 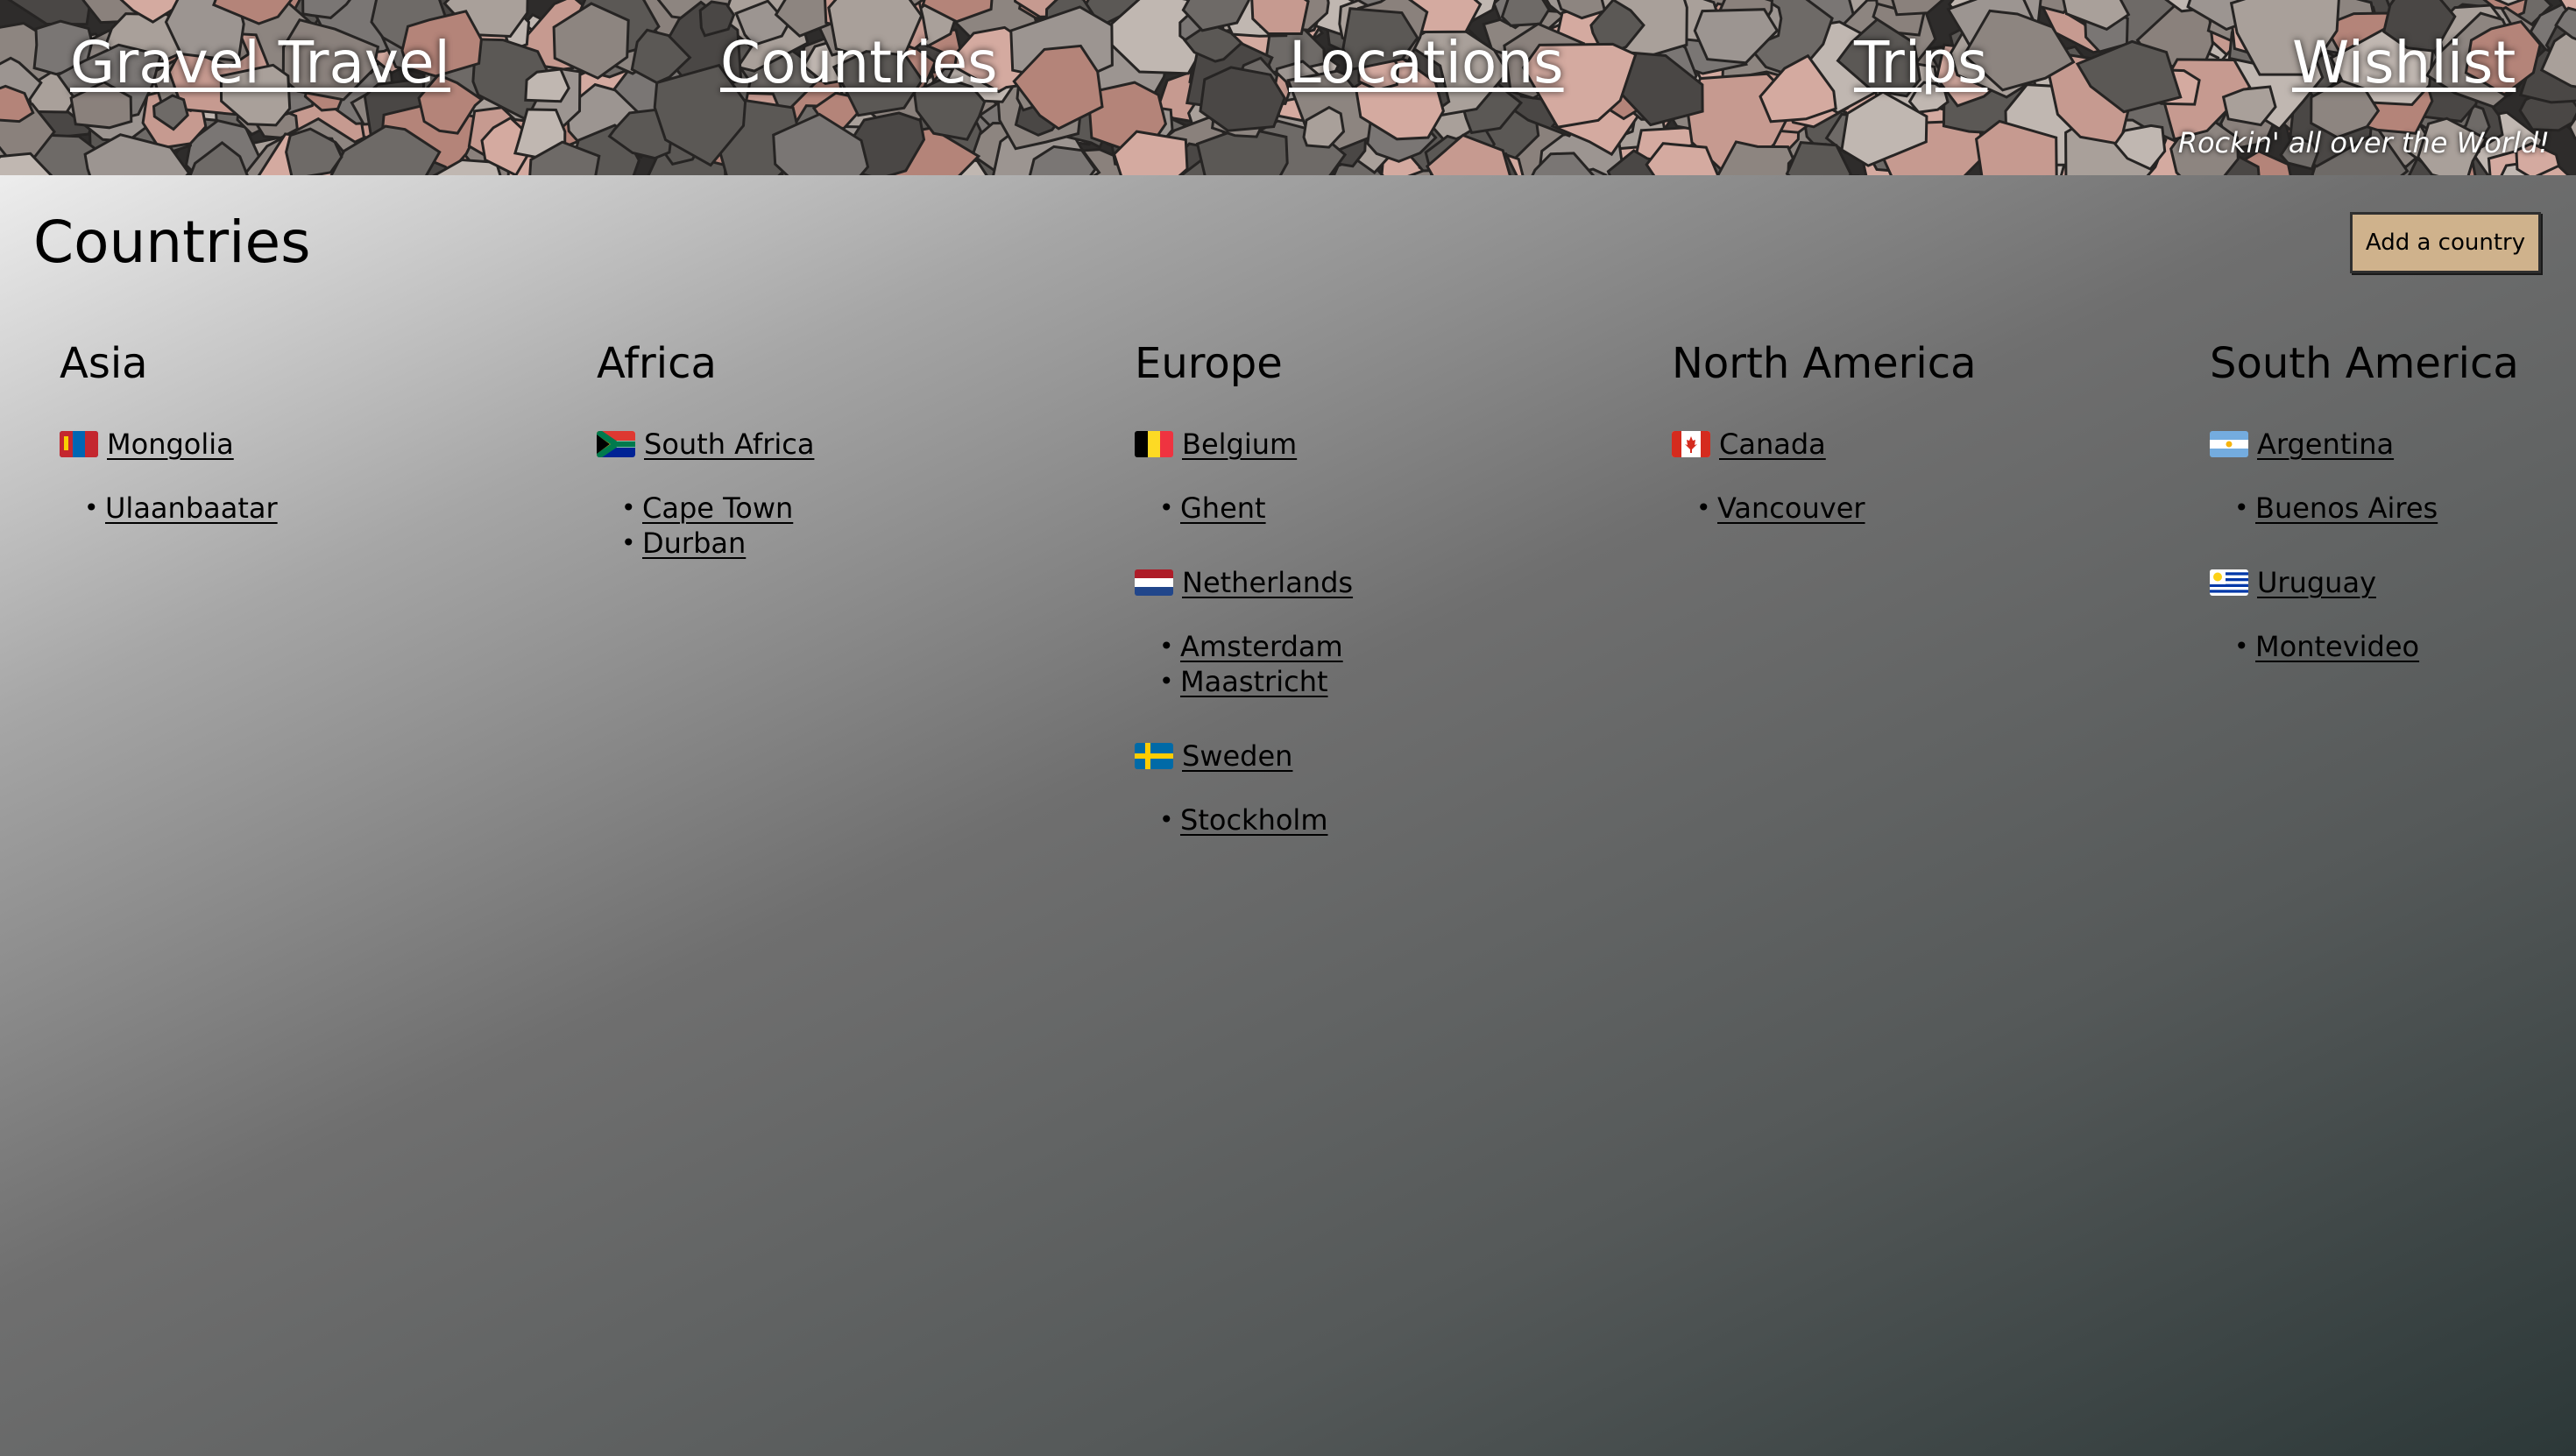 I want to click on nav-locations-link: Locations, so click(x=1426, y=64).